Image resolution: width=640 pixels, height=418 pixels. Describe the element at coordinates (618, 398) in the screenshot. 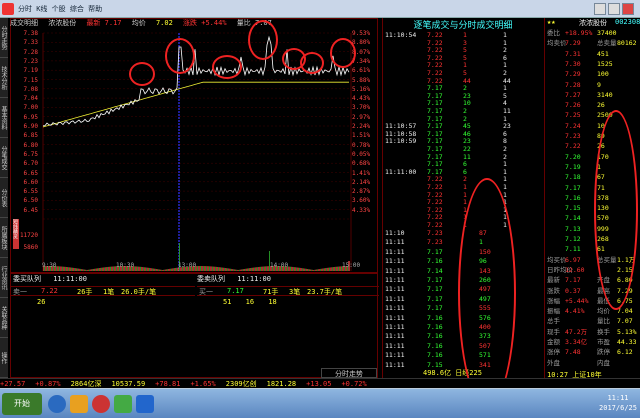

I see `clock-time: 11:11` at that location.